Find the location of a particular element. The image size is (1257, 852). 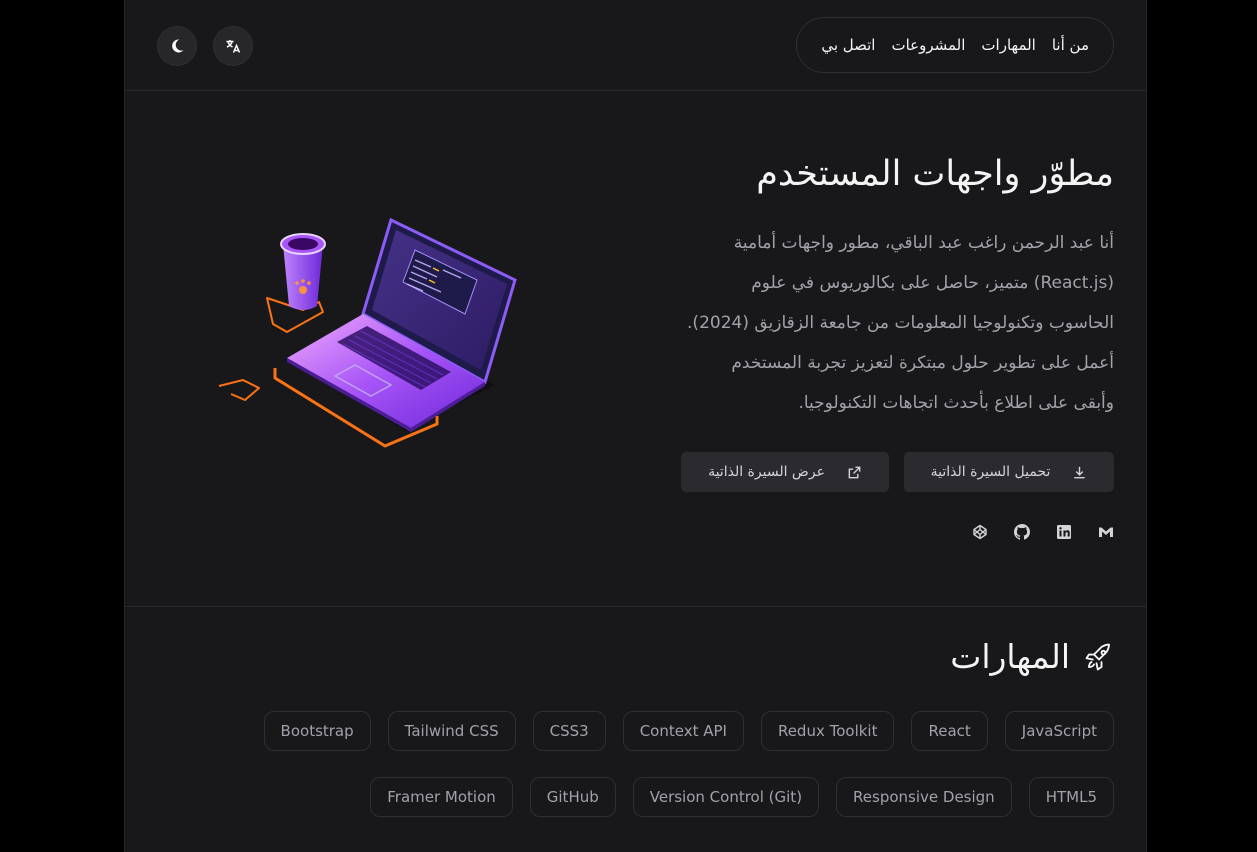

external-link-icon is located at coordinates (854, 472).